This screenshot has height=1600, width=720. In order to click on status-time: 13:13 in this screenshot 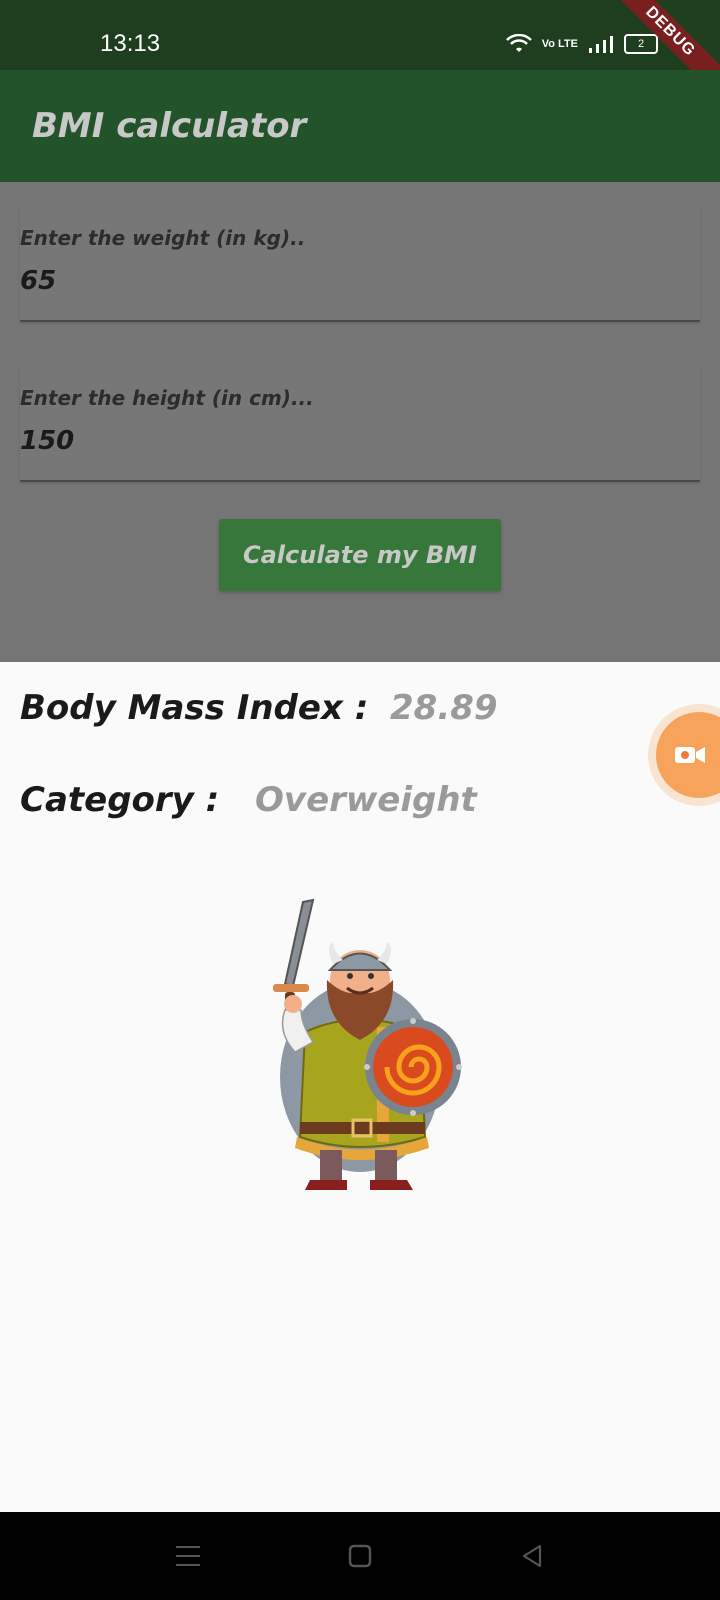, I will do `click(130, 43)`.